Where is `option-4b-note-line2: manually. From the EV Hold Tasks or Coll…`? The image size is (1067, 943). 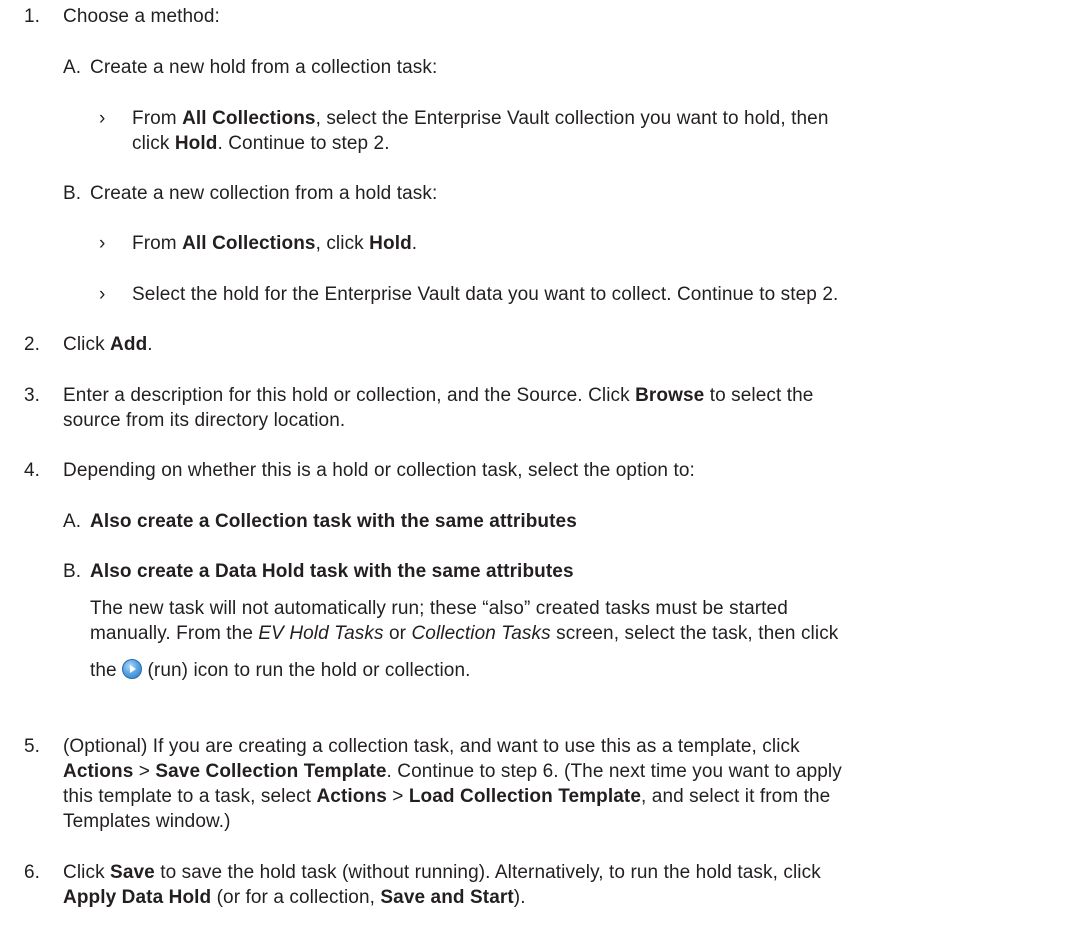 option-4b-note-line2: manually. From the EV Hold Tasks or Coll… is located at coordinates (464, 633).